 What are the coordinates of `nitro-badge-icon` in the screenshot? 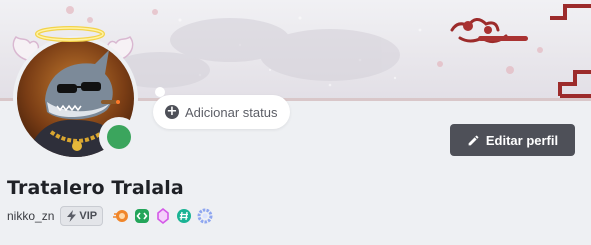 It's located at (121, 216).